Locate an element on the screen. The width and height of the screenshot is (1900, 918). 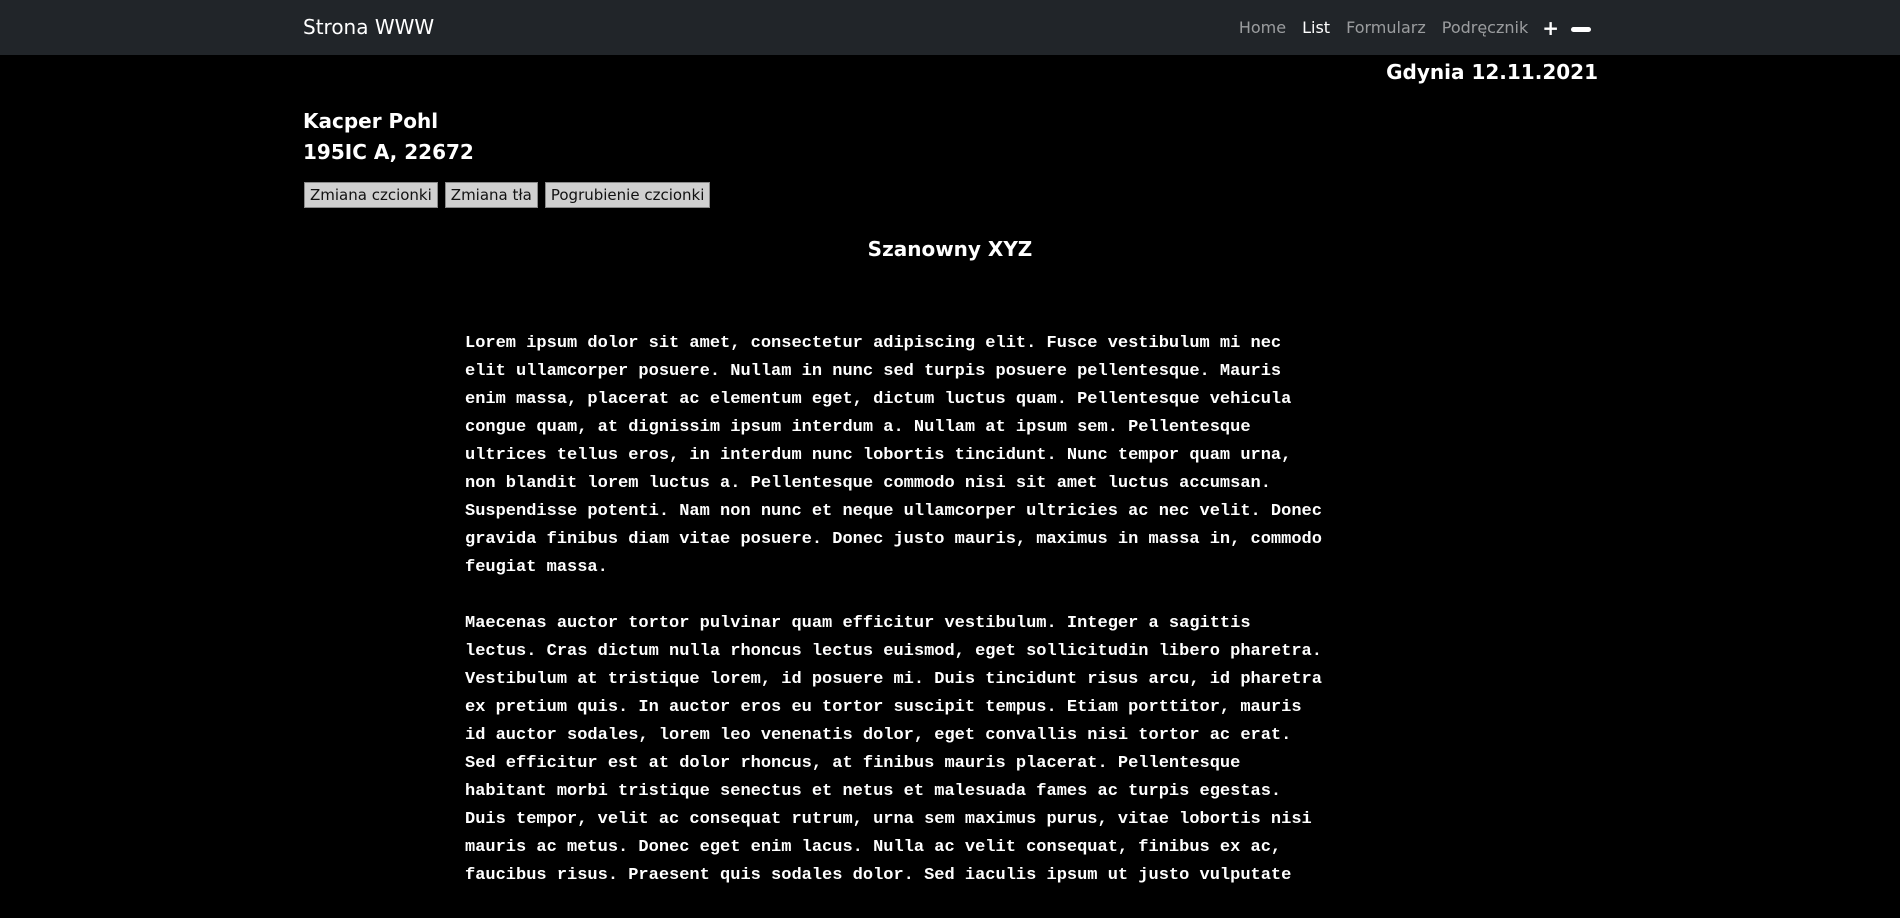
navbar-brand: Strona WWW is located at coordinates (368, 27).